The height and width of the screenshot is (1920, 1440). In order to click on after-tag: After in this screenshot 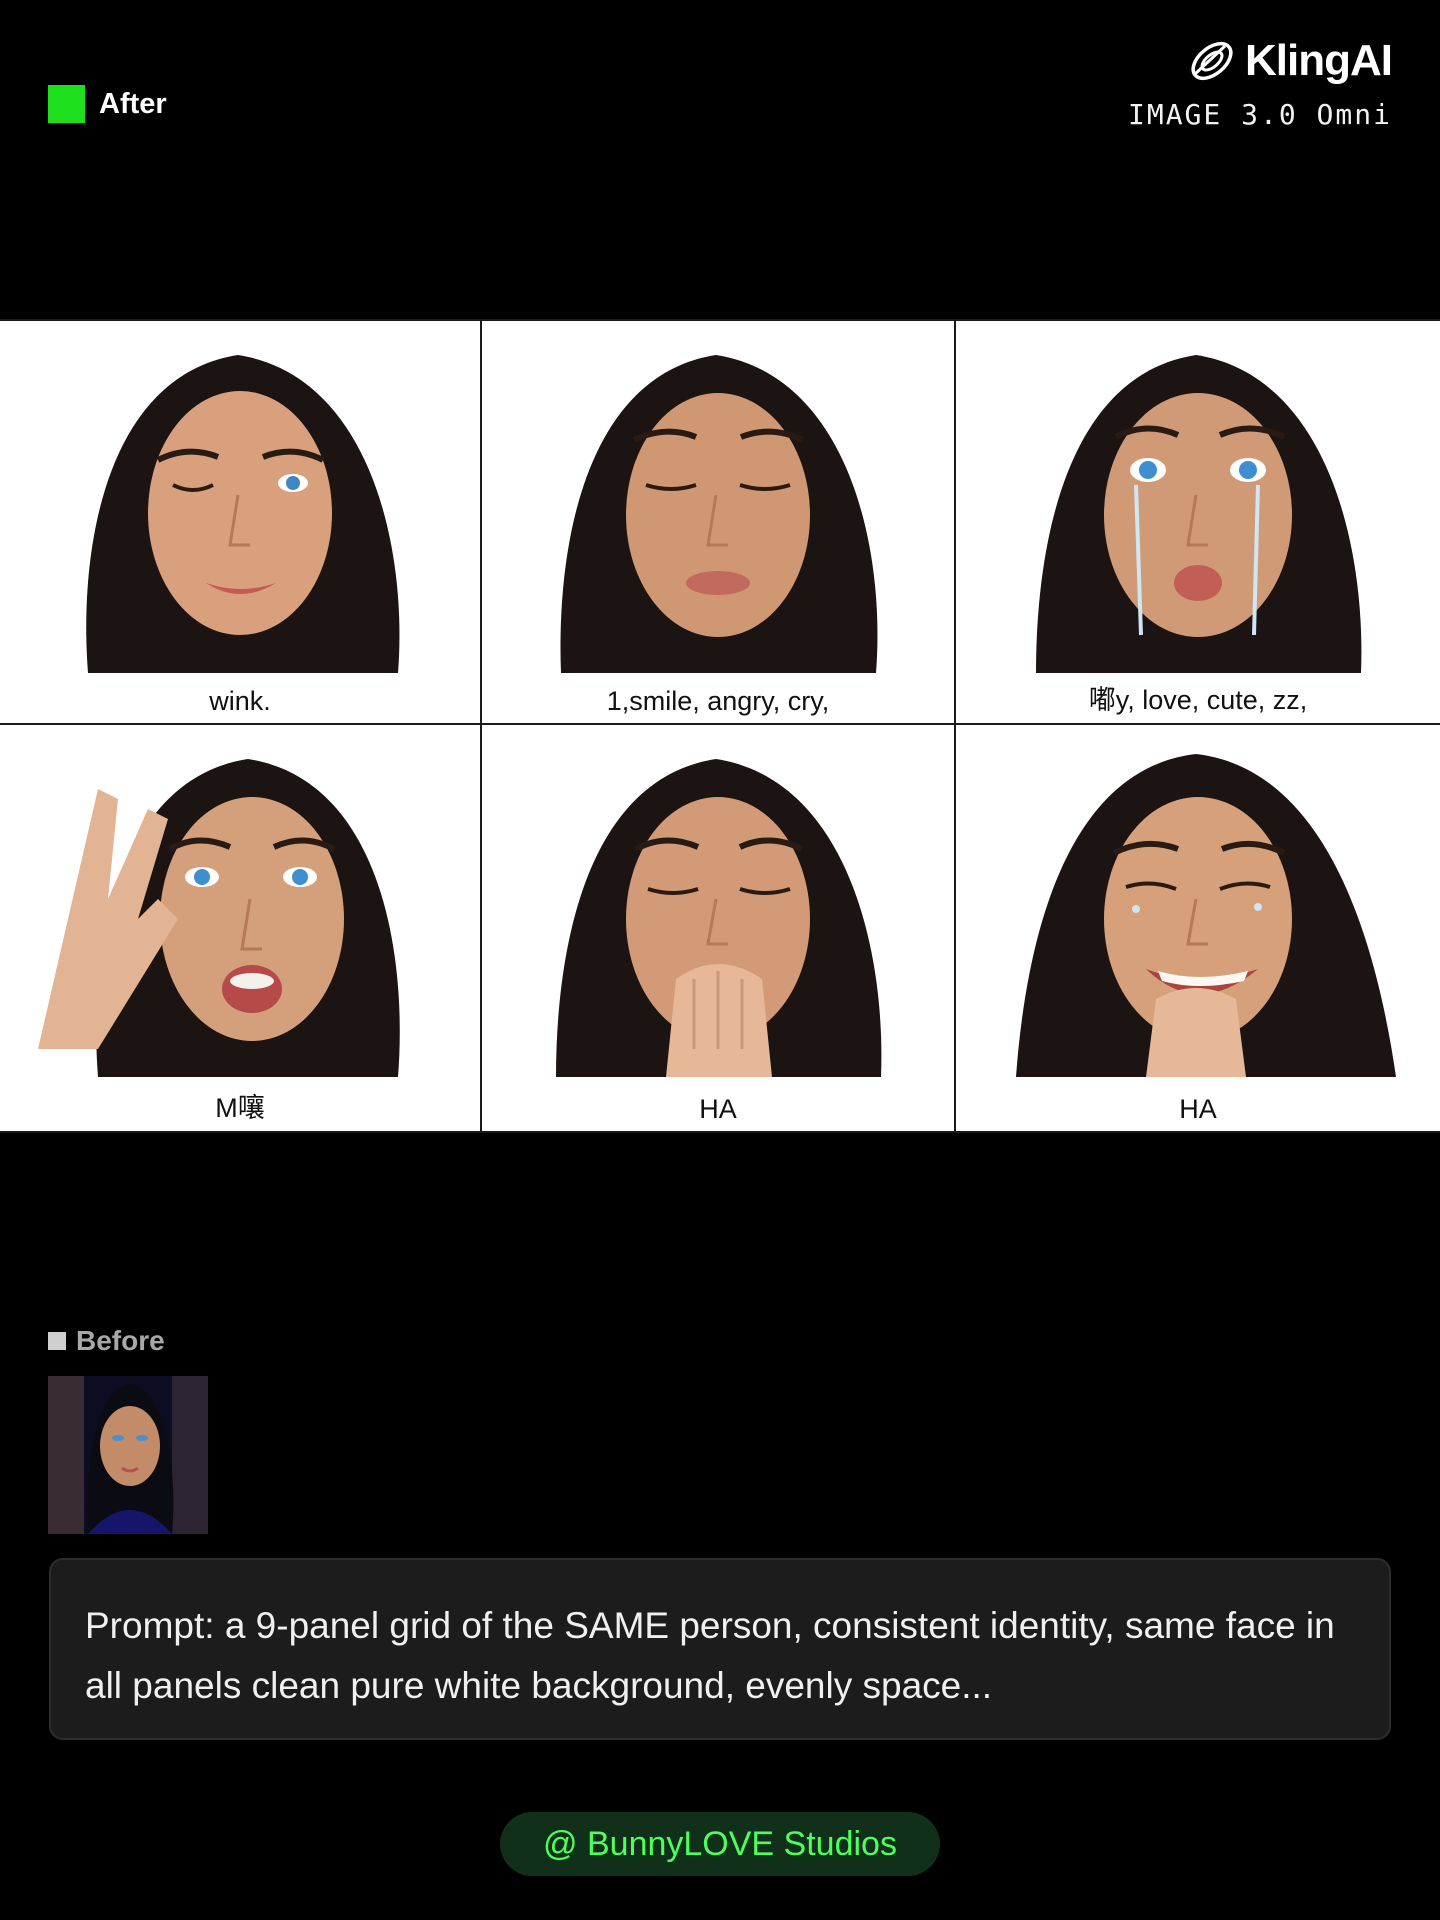, I will do `click(107, 104)`.